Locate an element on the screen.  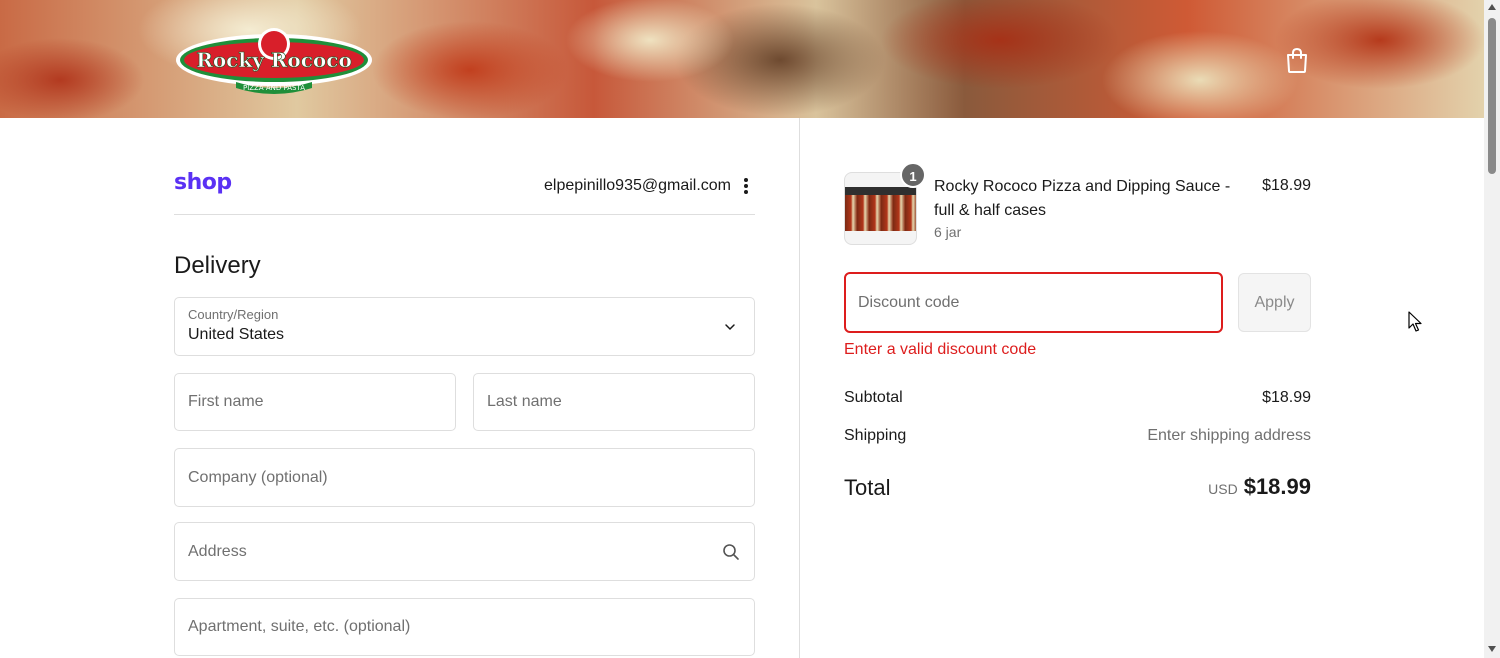
product-price: $18.99 is located at coordinates (1286, 185).